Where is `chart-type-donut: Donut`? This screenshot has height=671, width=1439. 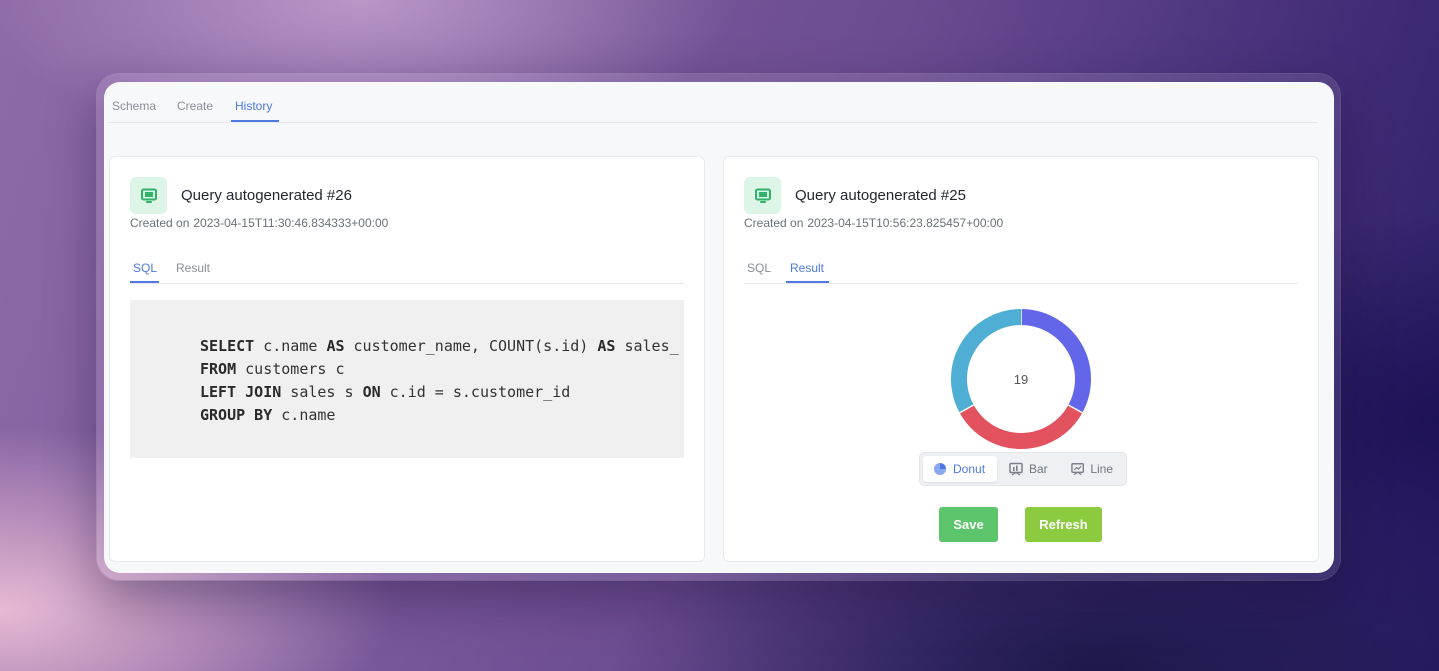
chart-type-donut: Donut is located at coordinates (960, 469).